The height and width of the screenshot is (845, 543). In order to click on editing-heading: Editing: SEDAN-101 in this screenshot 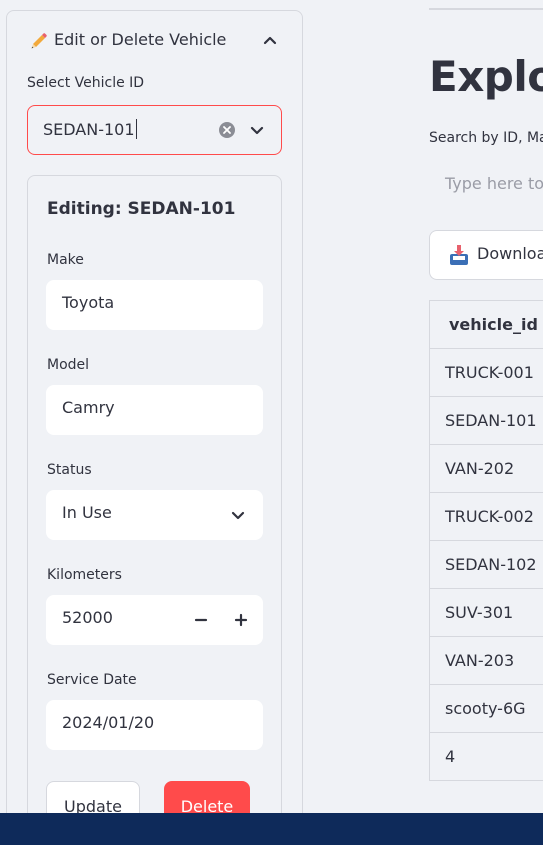, I will do `click(141, 209)`.